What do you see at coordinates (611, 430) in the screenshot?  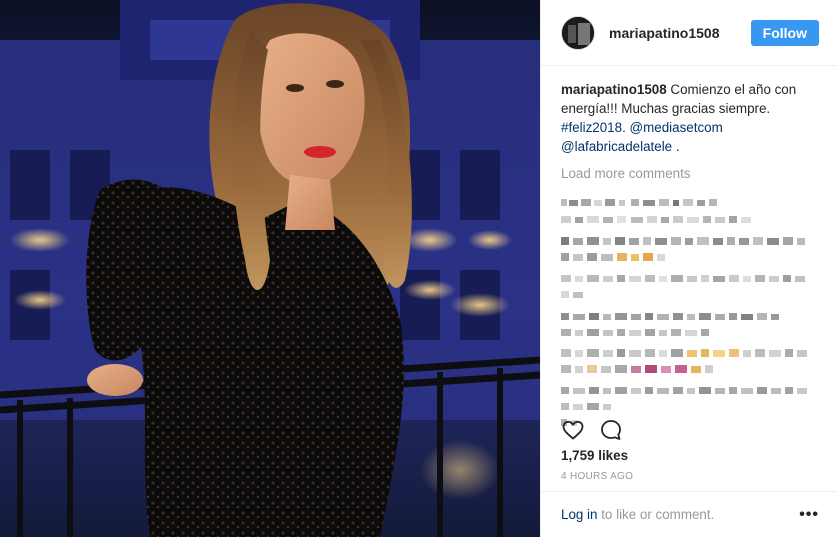 I see `comment-icon` at bounding box center [611, 430].